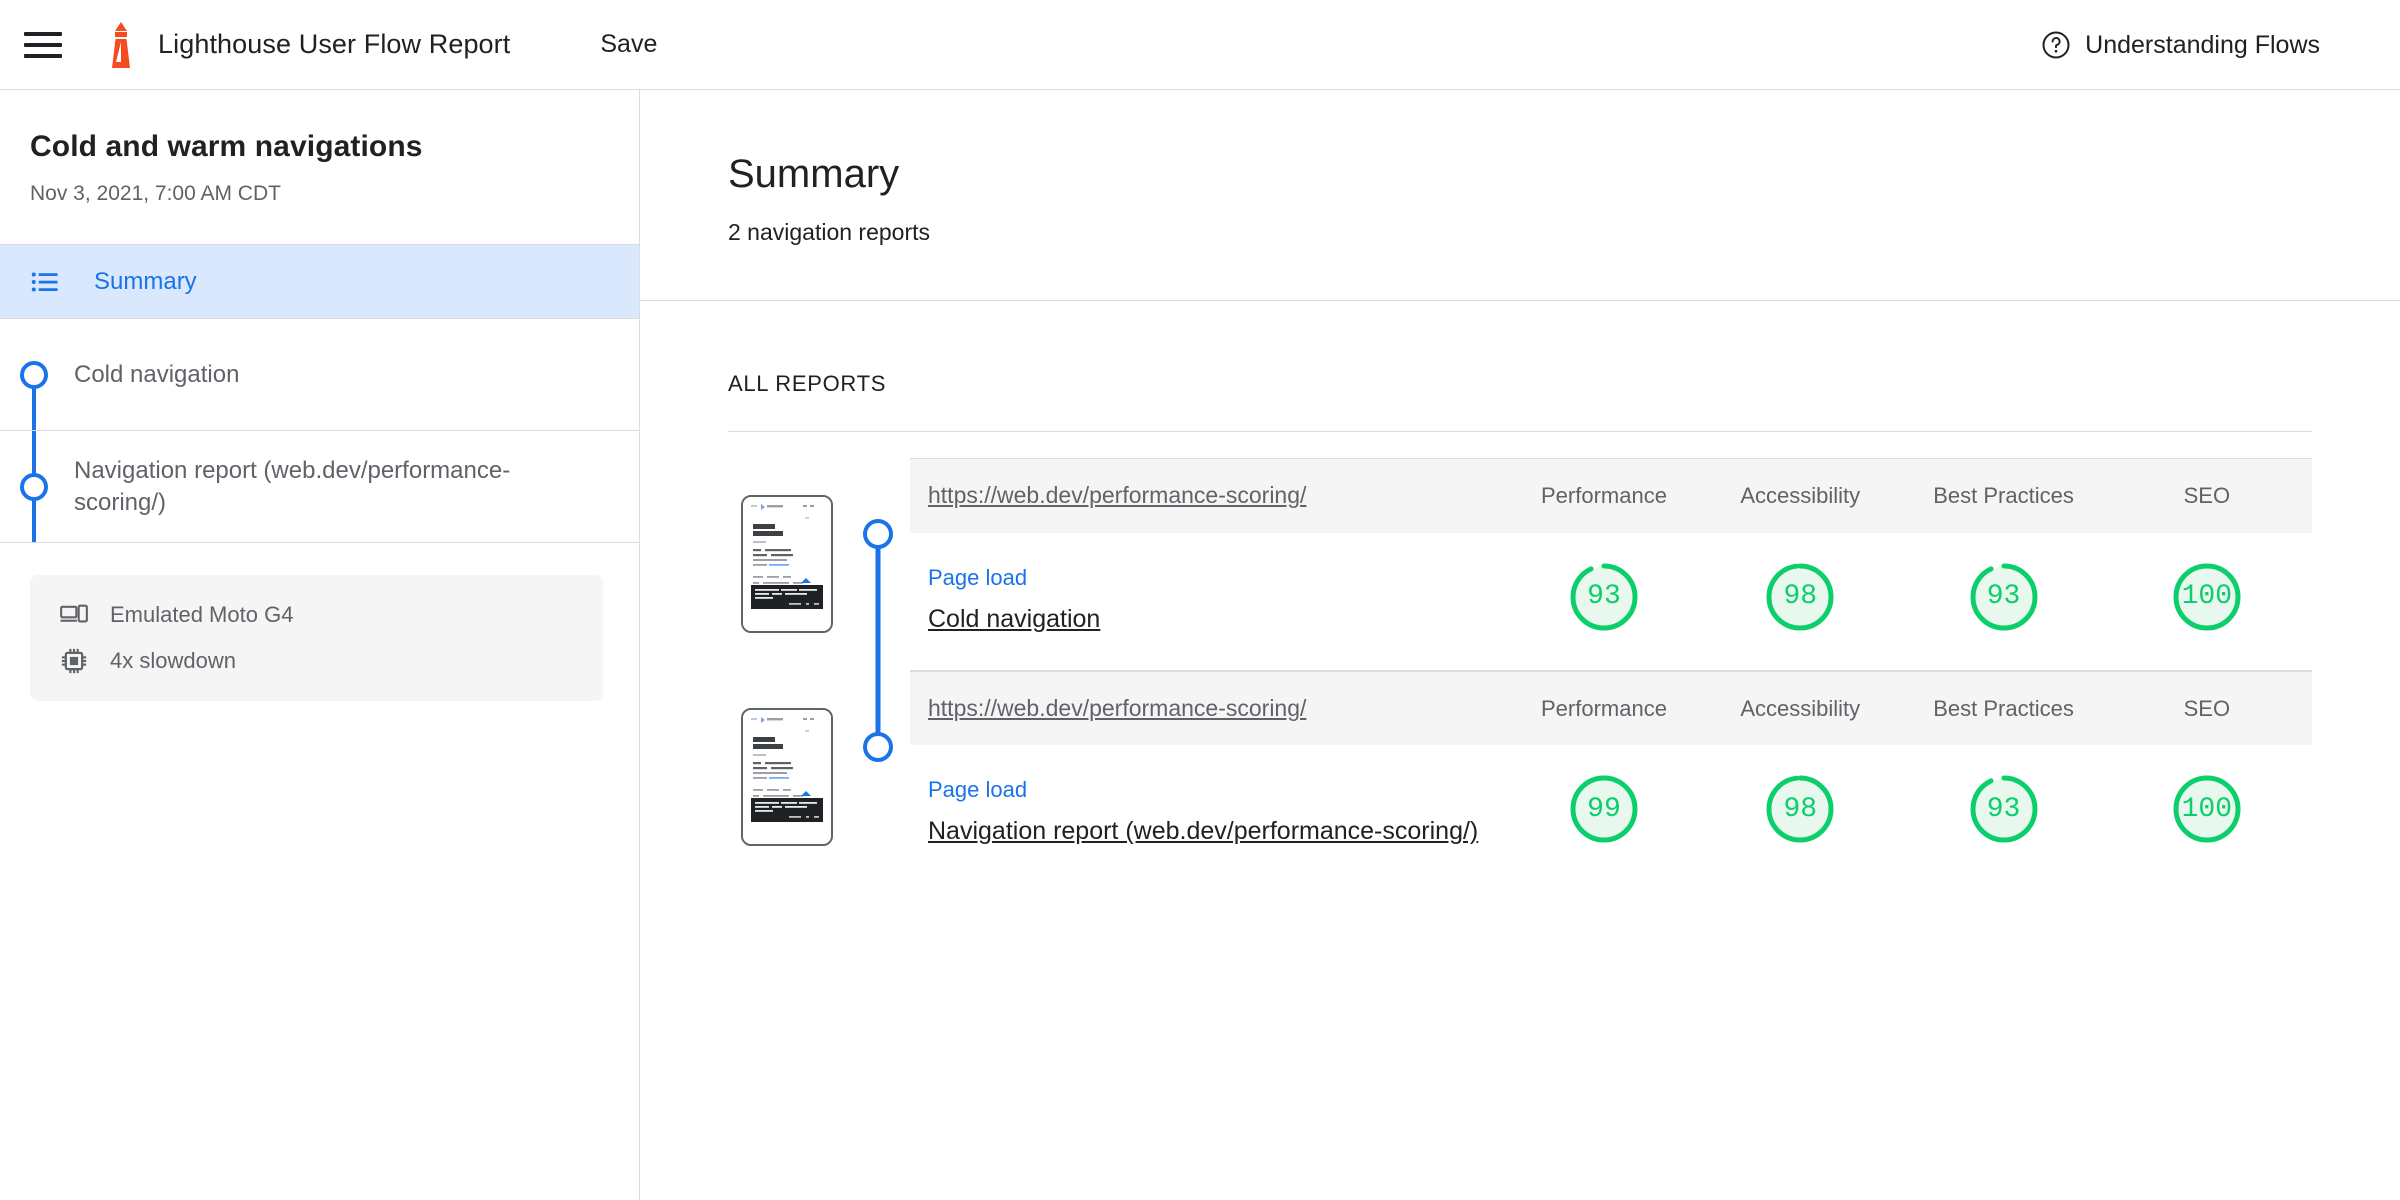 The width and height of the screenshot is (2400, 1200). Describe the element at coordinates (1211, 601) in the screenshot. I see `report-name-cell: Page load Cold navigation` at that location.